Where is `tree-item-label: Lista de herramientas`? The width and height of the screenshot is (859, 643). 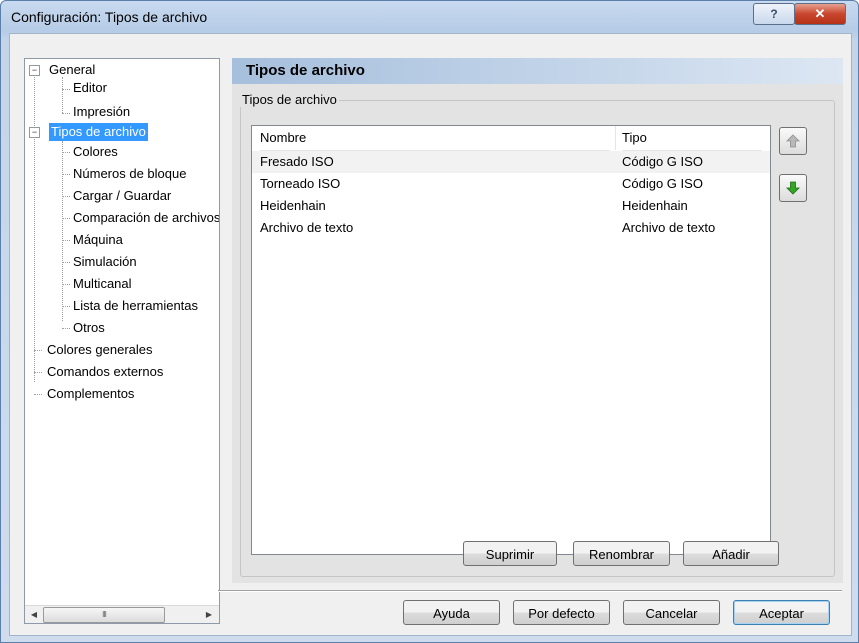 tree-item-label: Lista de herramientas is located at coordinates (136, 305).